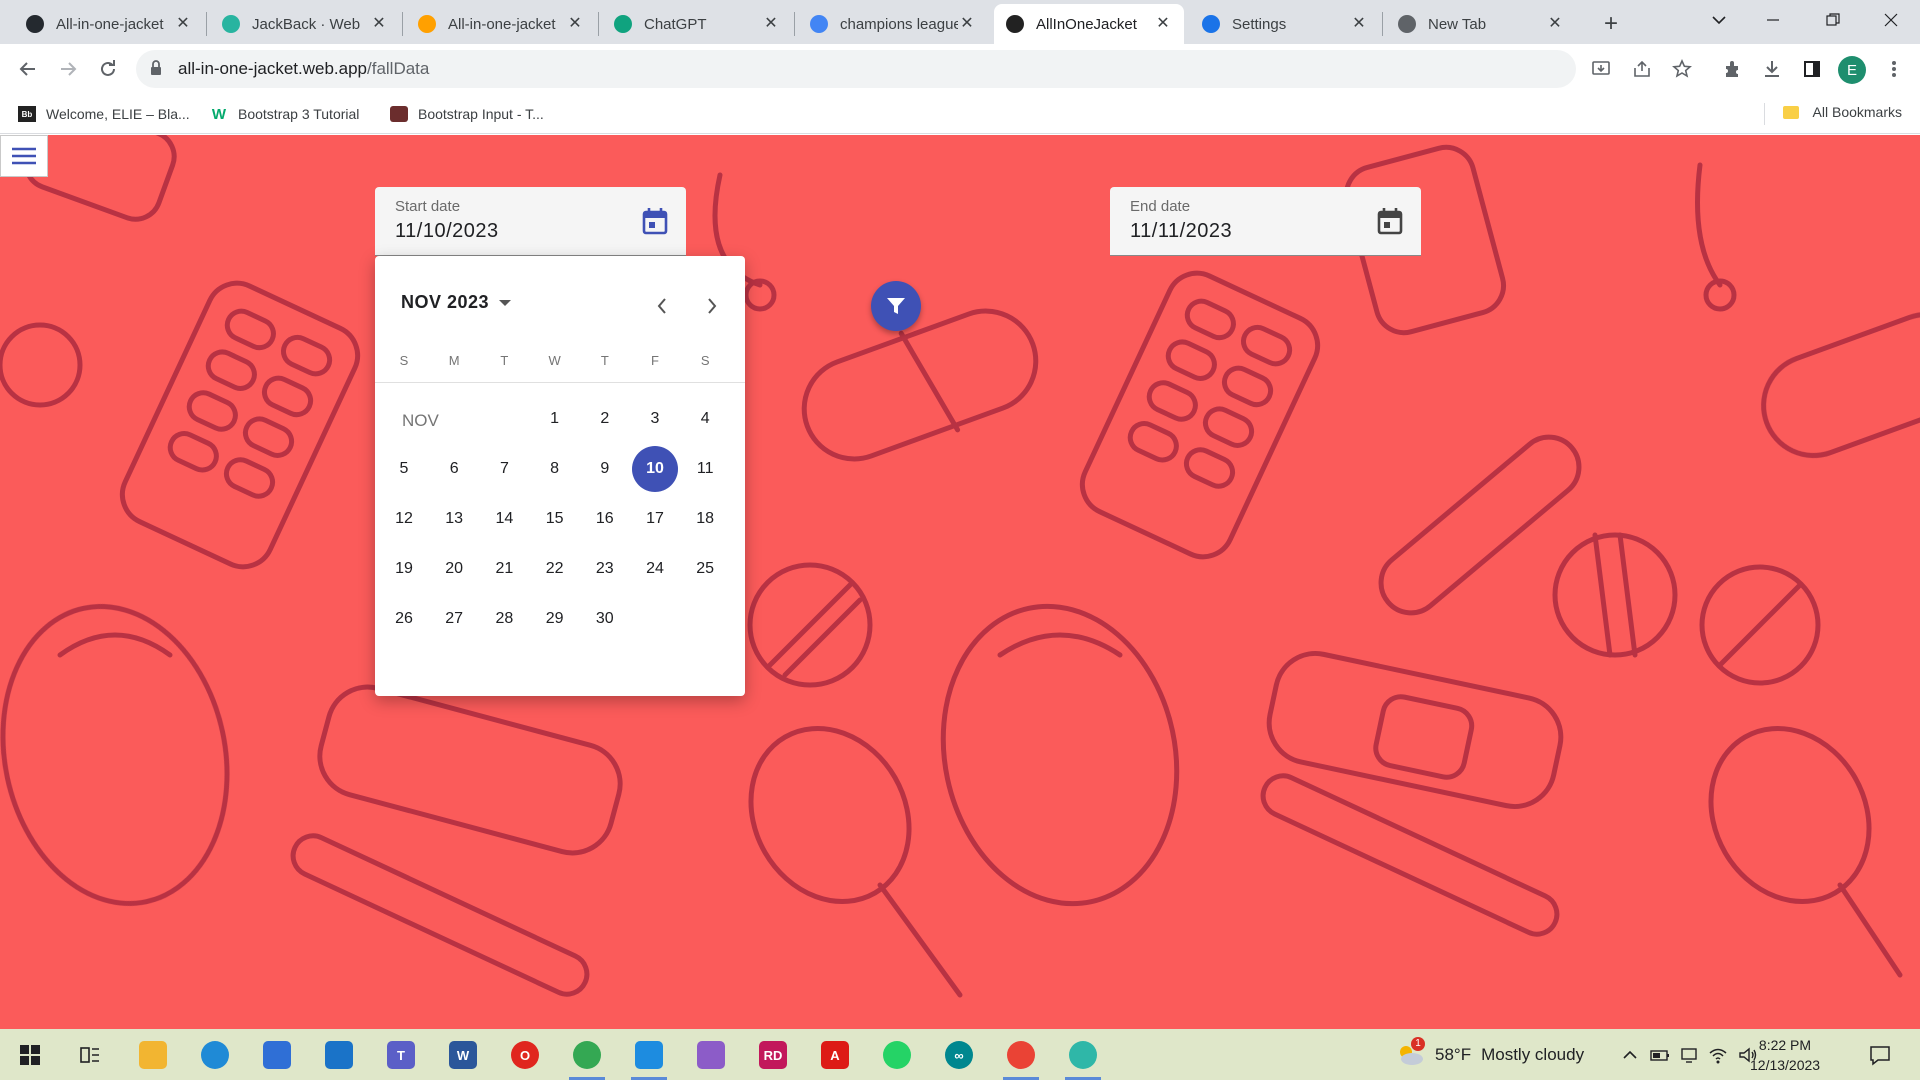 This screenshot has width=1920, height=1080. What do you see at coordinates (555, 619) in the screenshot?
I see `day-cell: 29` at bounding box center [555, 619].